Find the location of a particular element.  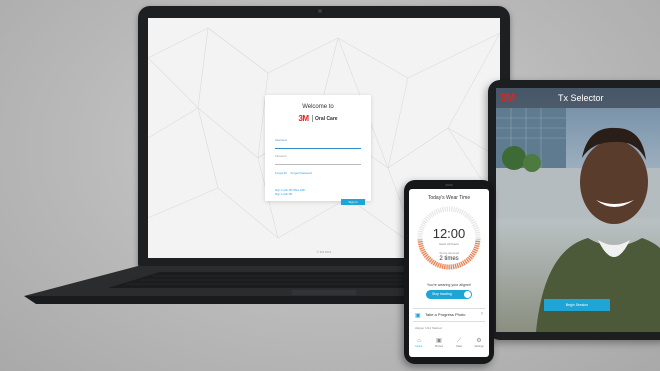

password-label: Password is located at coordinates (281, 156).